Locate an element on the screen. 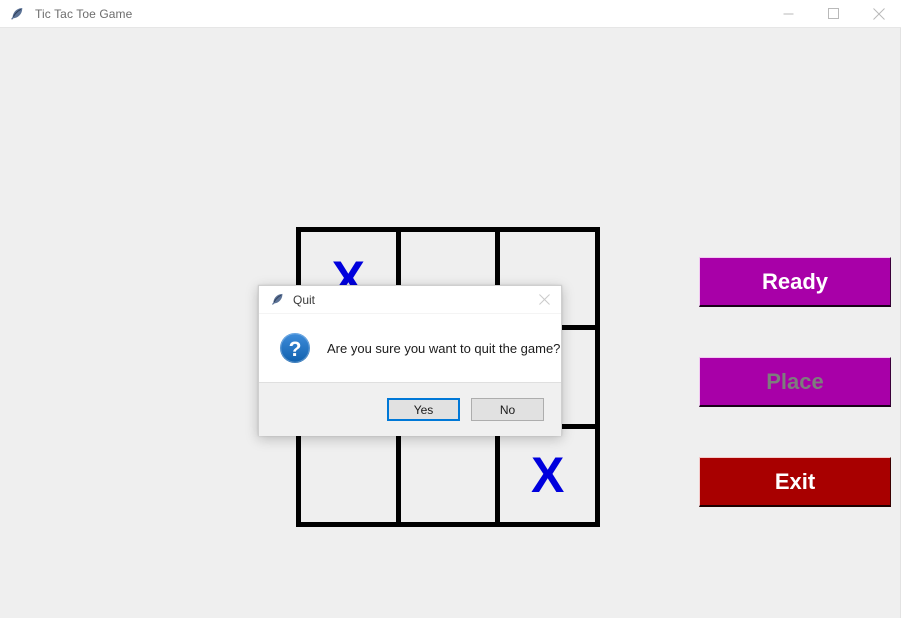 This screenshot has width=901, height=618. dialog-footer: Yes No is located at coordinates (410, 409).